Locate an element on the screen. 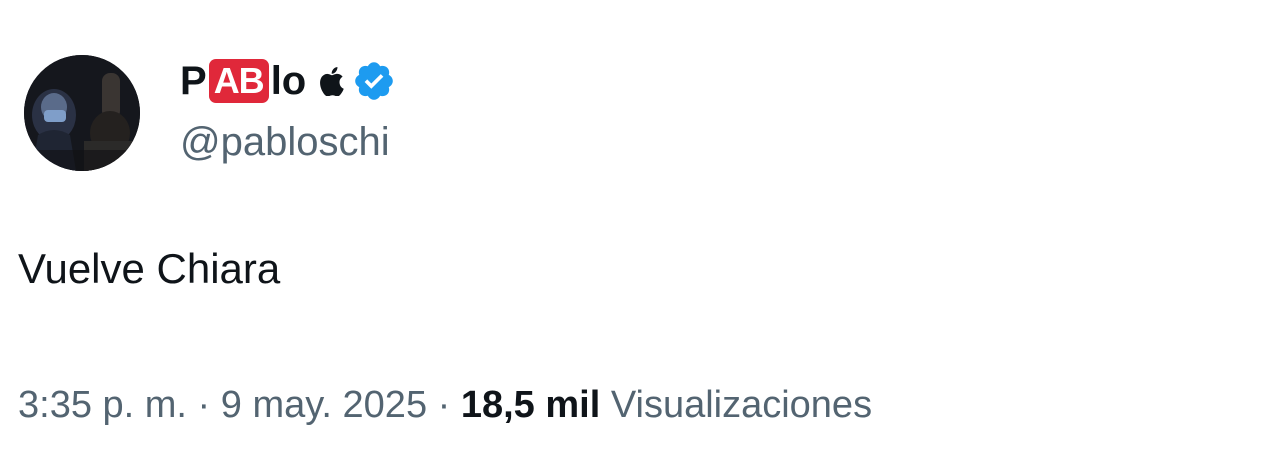 Image resolution: width=1280 pixels, height=451 pixels. verified-badge-icon is located at coordinates (374, 81).